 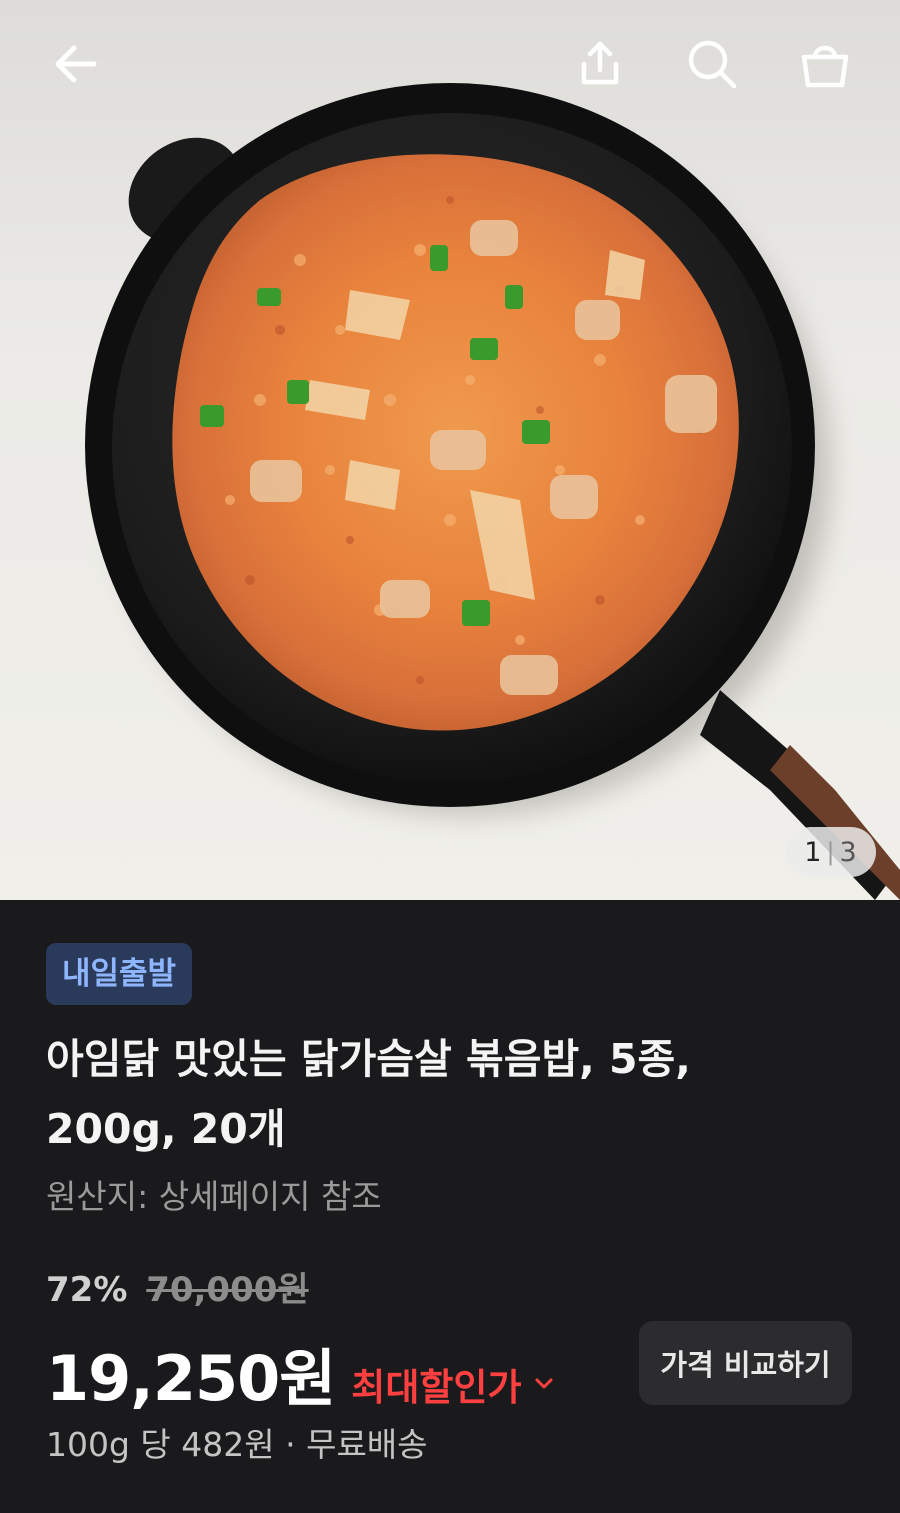 What do you see at coordinates (600, 64) in the screenshot?
I see `share-icon` at bounding box center [600, 64].